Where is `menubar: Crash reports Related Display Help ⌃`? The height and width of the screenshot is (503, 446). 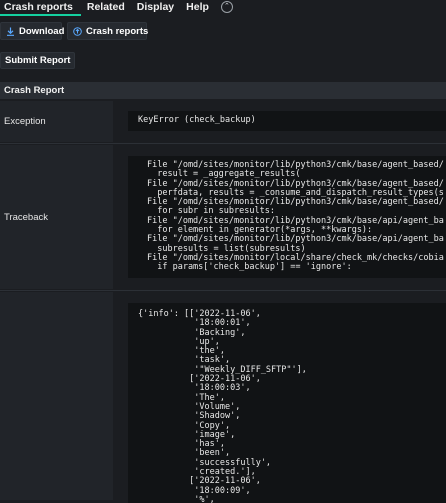 menubar: Crash reports Related Display Help ⌃ is located at coordinates (223, 8).